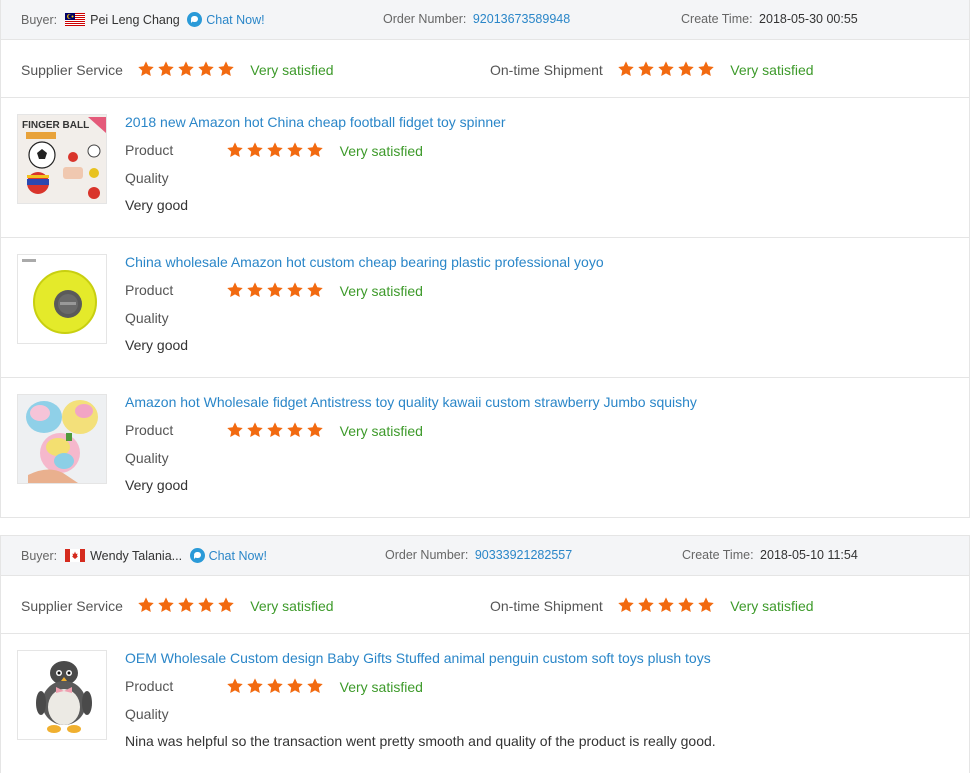 This screenshot has width=970, height=773. Describe the element at coordinates (135, 20) in the screenshot. I see `buyer-name: Pei Leng Chang` at that location.